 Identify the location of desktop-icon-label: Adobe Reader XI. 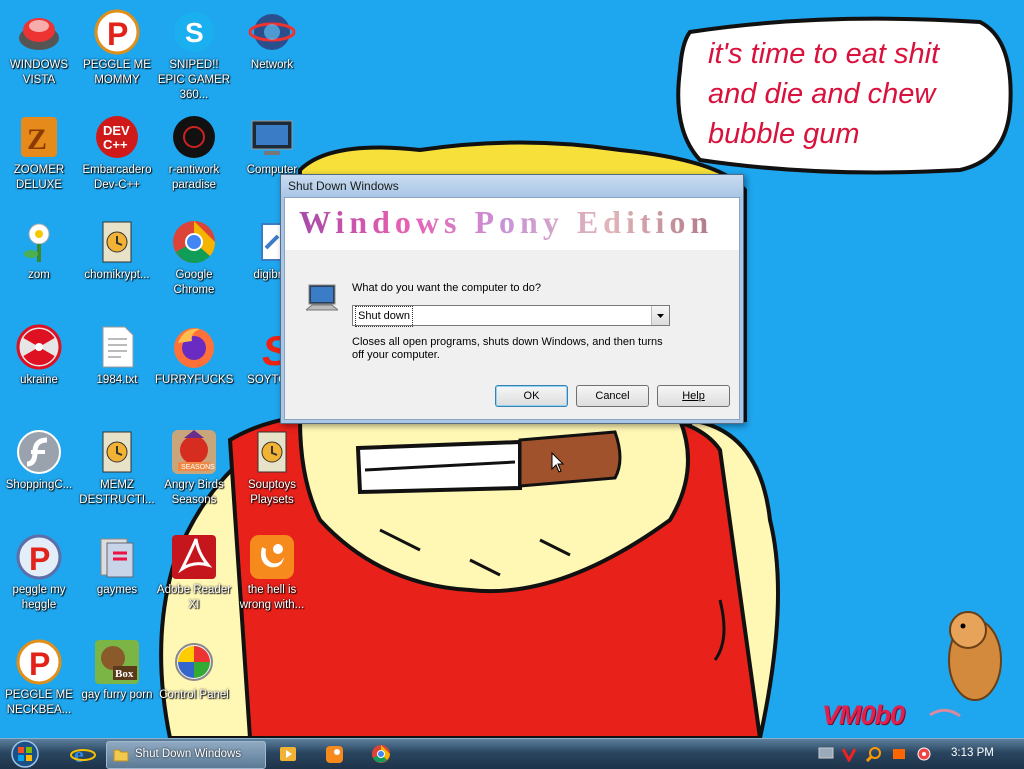
(194, 597).